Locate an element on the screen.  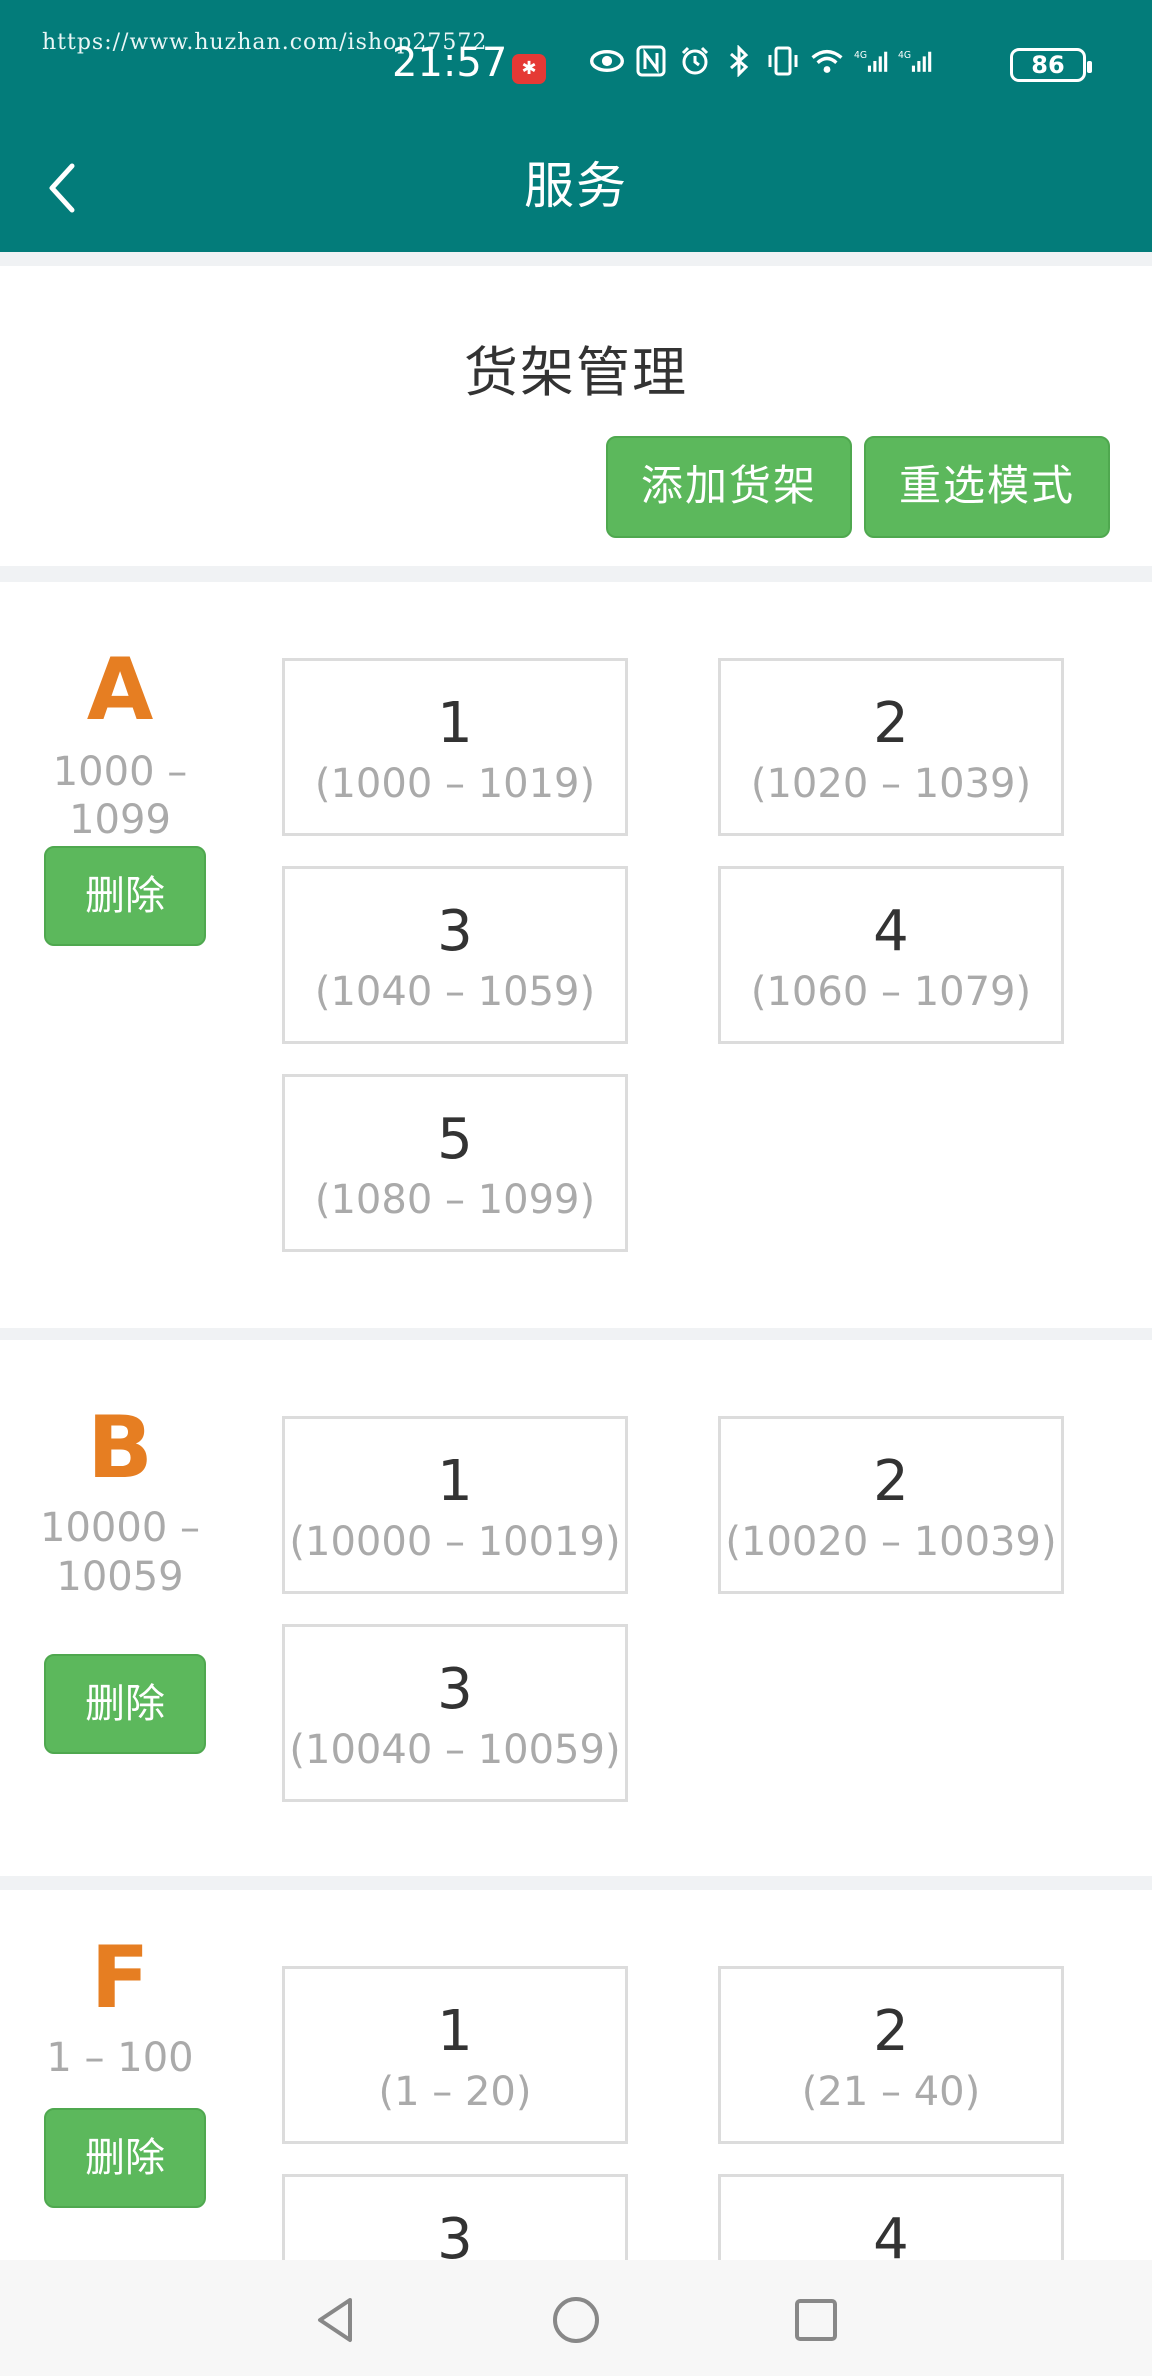
shelf-cell: 2 (21 – 40) is located at coordinates (891, 2055).